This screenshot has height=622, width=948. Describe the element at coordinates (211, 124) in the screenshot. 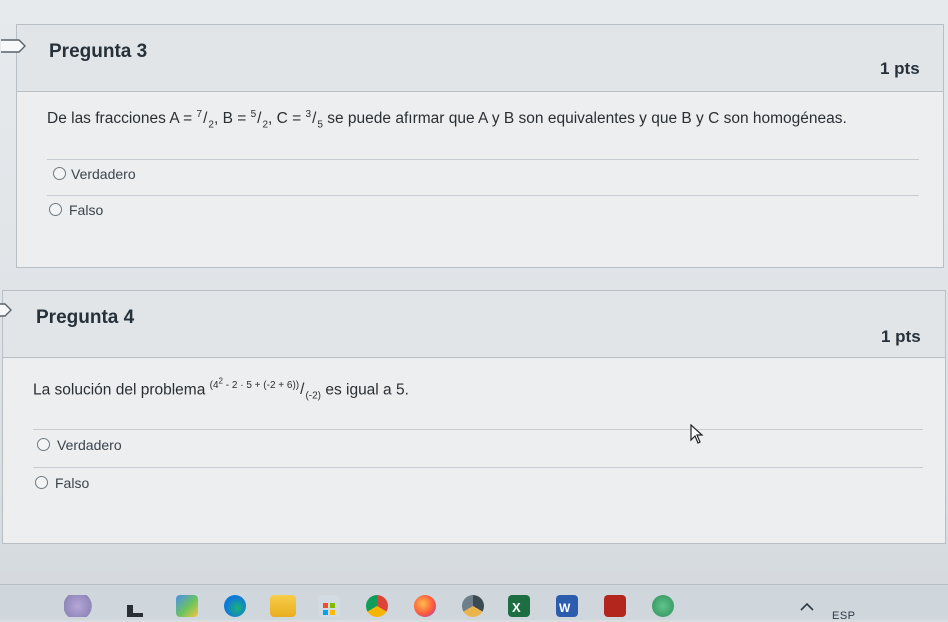

I see `fraction-a-den: 2` at that location.